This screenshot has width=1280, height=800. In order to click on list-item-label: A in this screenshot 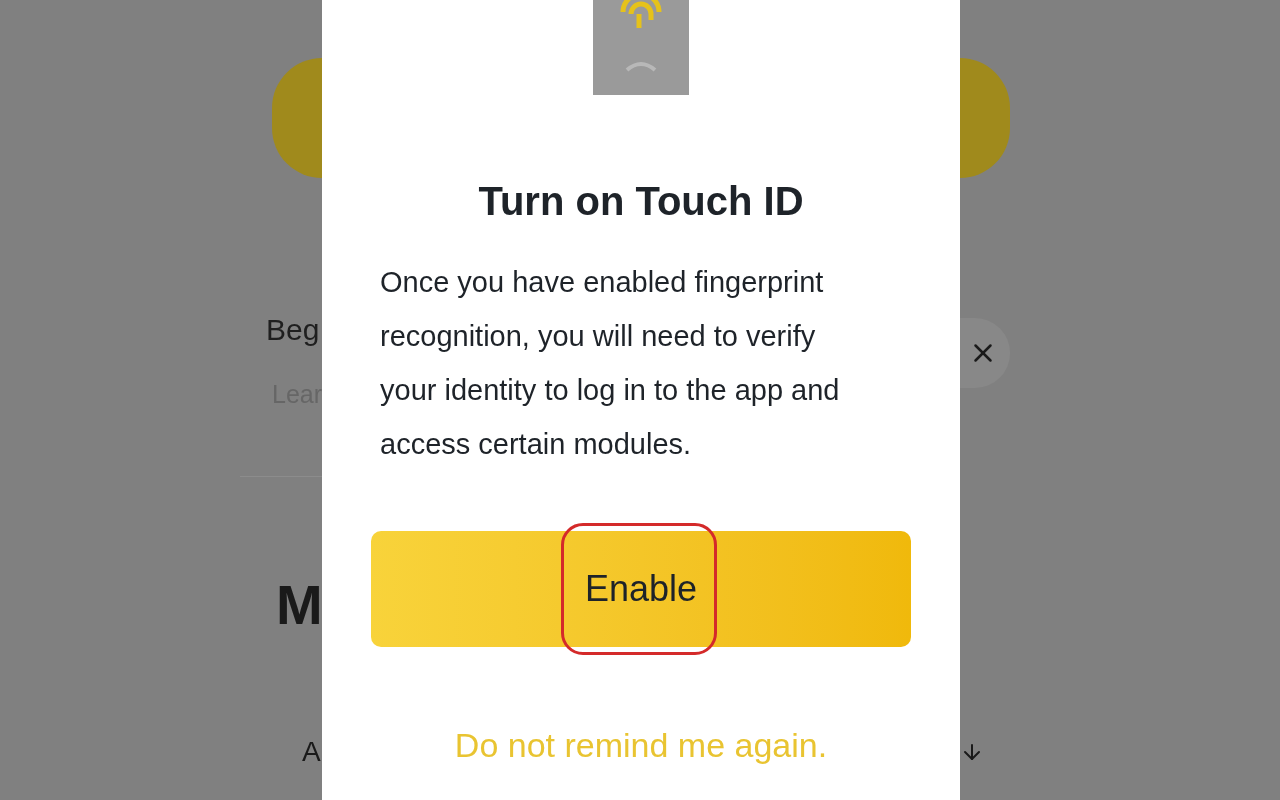, I will do `click(312, 752)`.